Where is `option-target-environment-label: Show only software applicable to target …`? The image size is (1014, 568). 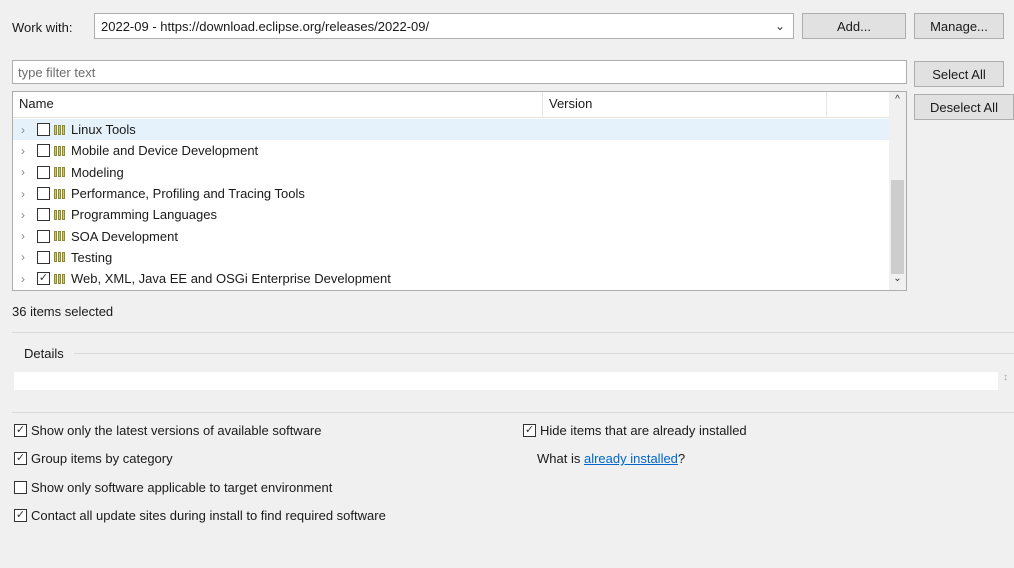 option-target-environment-label: Show only software applicable to target … is located at coordinates (182, 487).